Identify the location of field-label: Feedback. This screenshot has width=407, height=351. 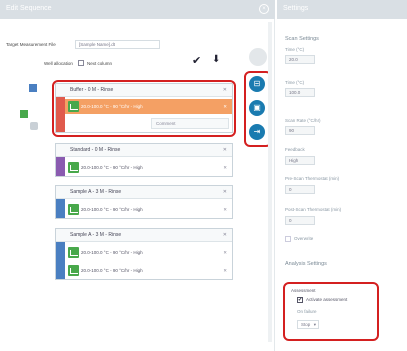
(295, 149).